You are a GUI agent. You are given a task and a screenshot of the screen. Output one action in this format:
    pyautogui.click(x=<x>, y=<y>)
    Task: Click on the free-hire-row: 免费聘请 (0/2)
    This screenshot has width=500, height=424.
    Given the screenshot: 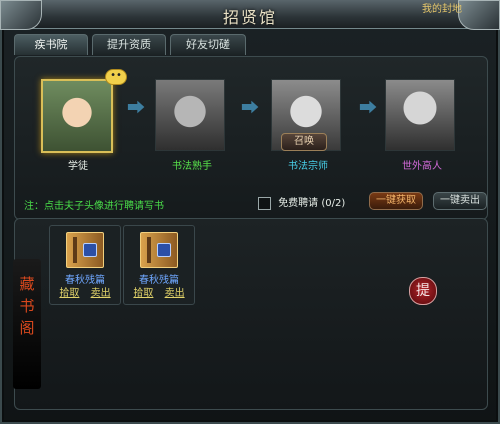 What is the action you would take?
    pyautogui.click(x=302, y=202)
    